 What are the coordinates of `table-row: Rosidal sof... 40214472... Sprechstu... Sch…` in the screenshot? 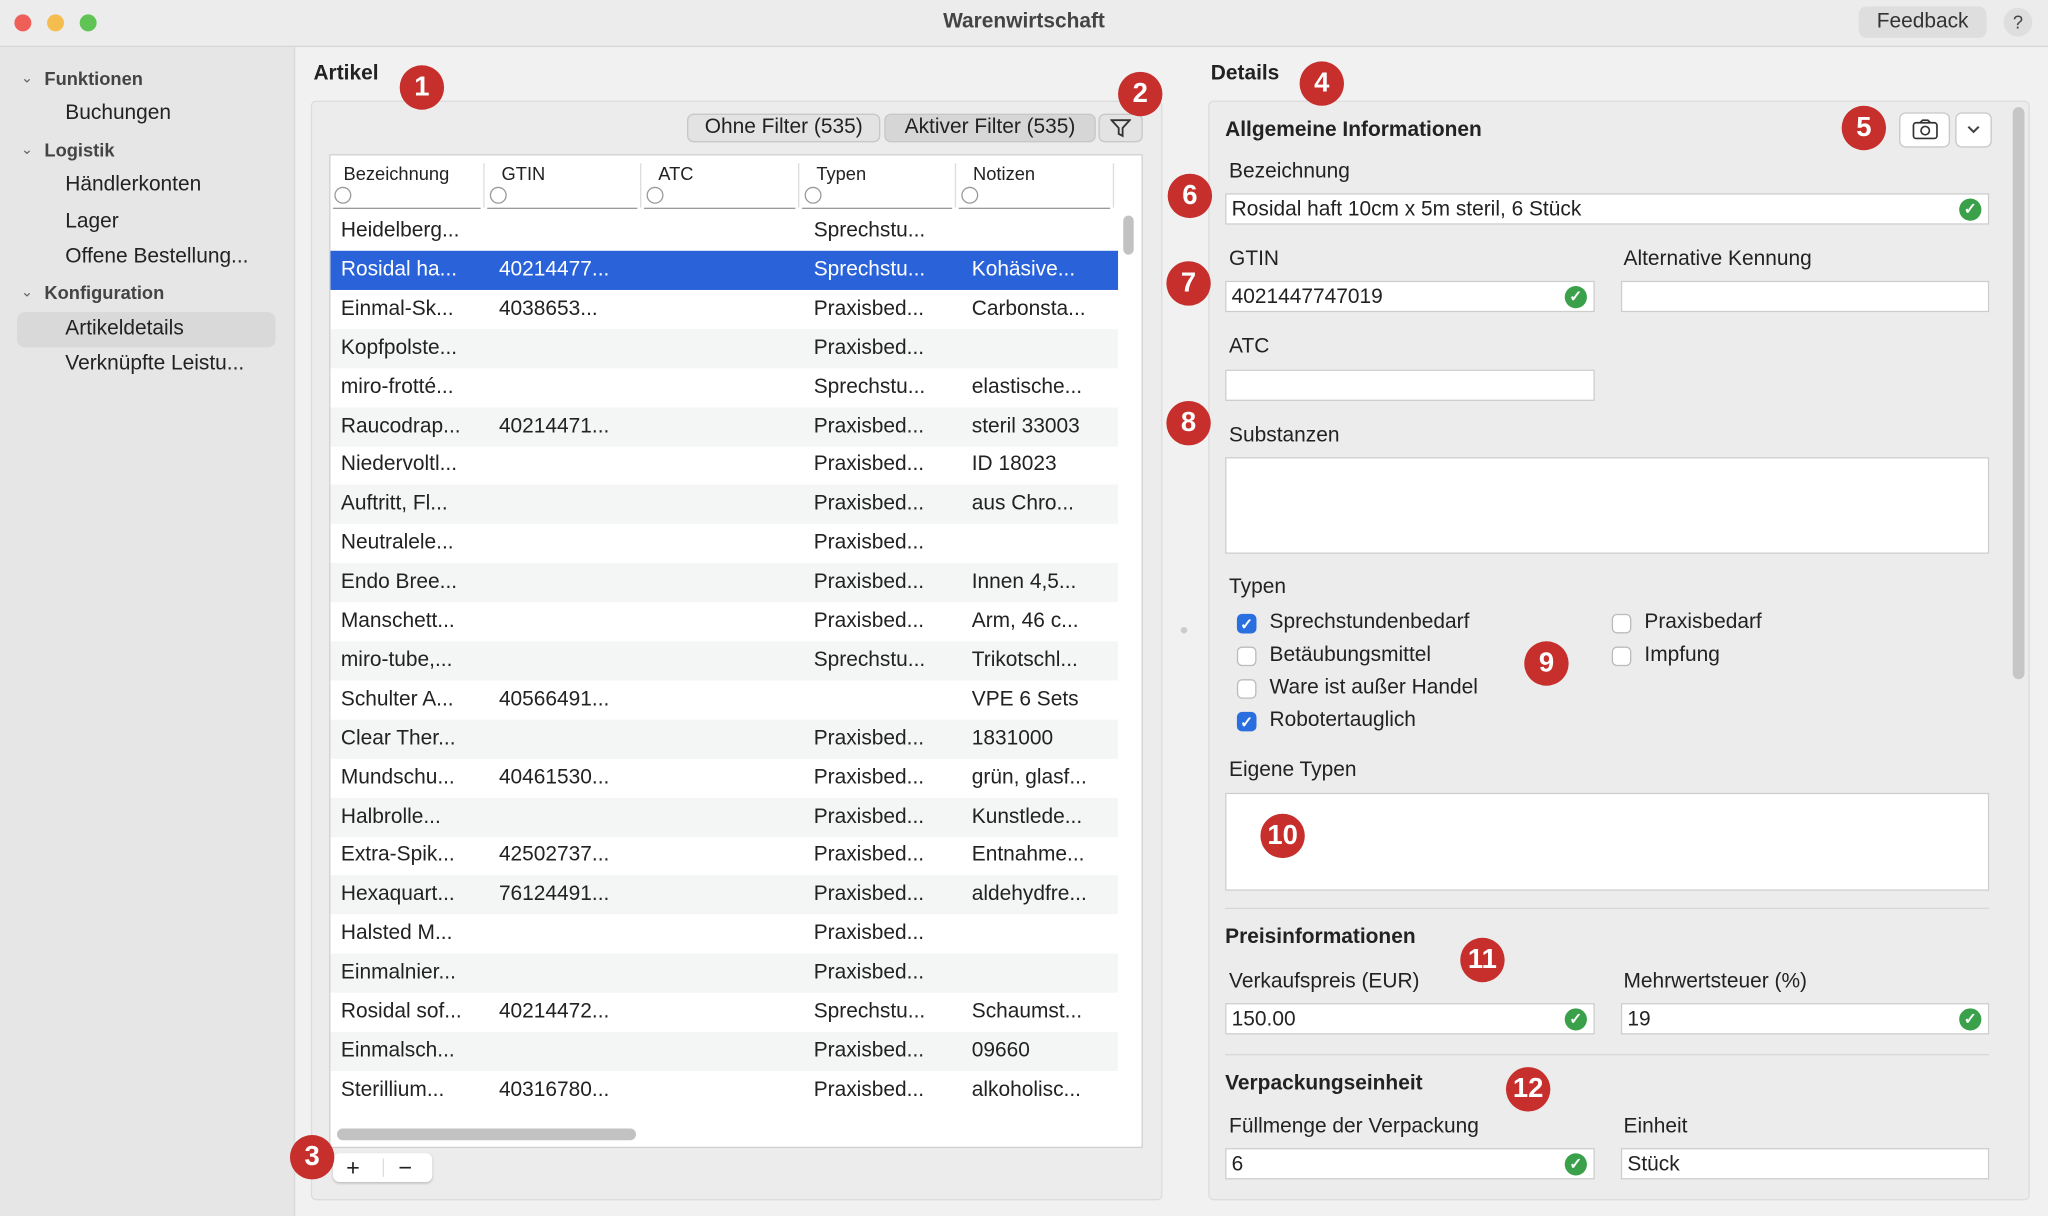 It's located at (724, 1012).